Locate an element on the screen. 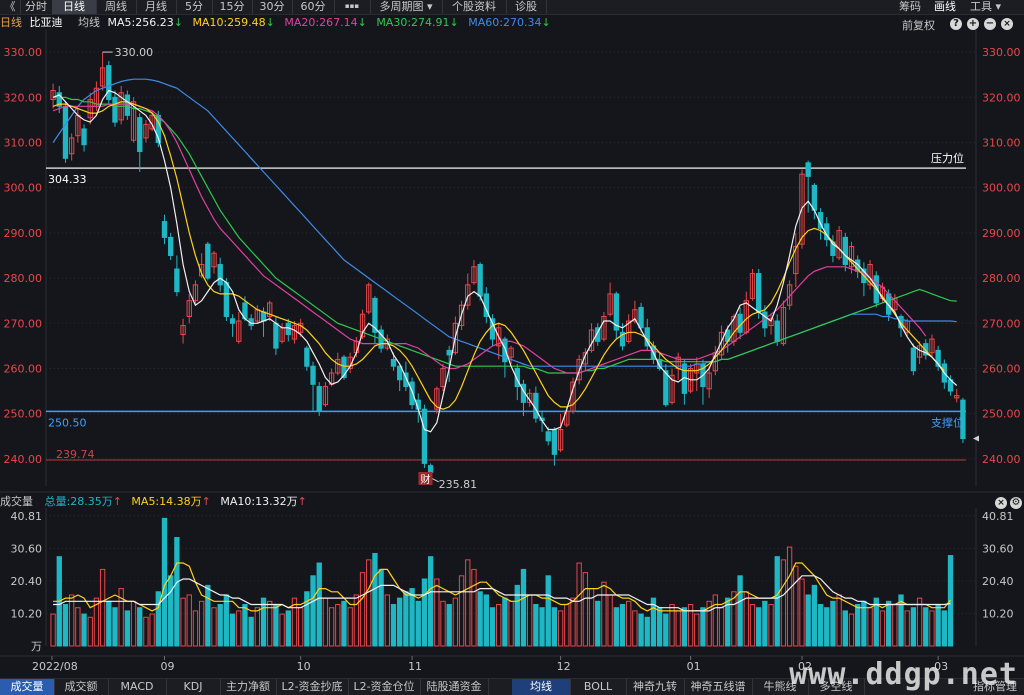  y-tick-label-right: 280.00 is located at coordinates (1001, 278).